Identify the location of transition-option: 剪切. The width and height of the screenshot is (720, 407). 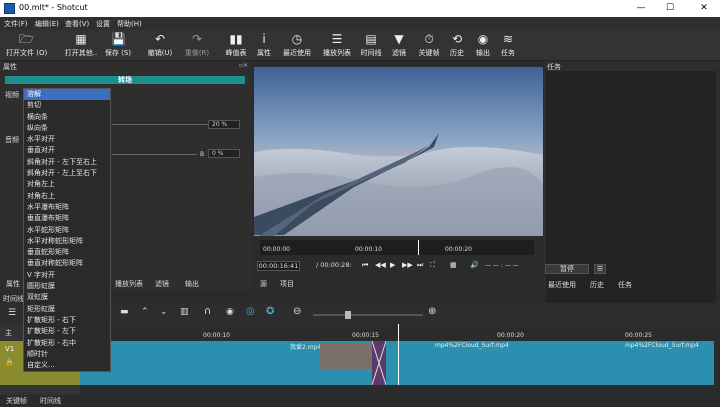
(67, 105).